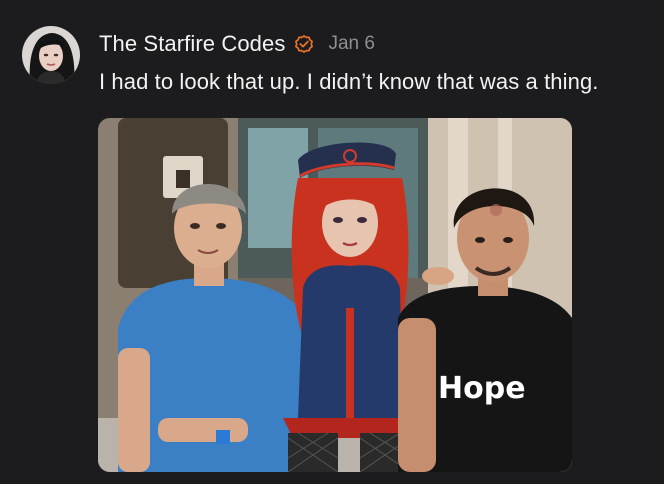  What do you see at coordinates (482, 388) in the screenshot?
I see `shirt-text: Hope` at bounding box center [482, 388].